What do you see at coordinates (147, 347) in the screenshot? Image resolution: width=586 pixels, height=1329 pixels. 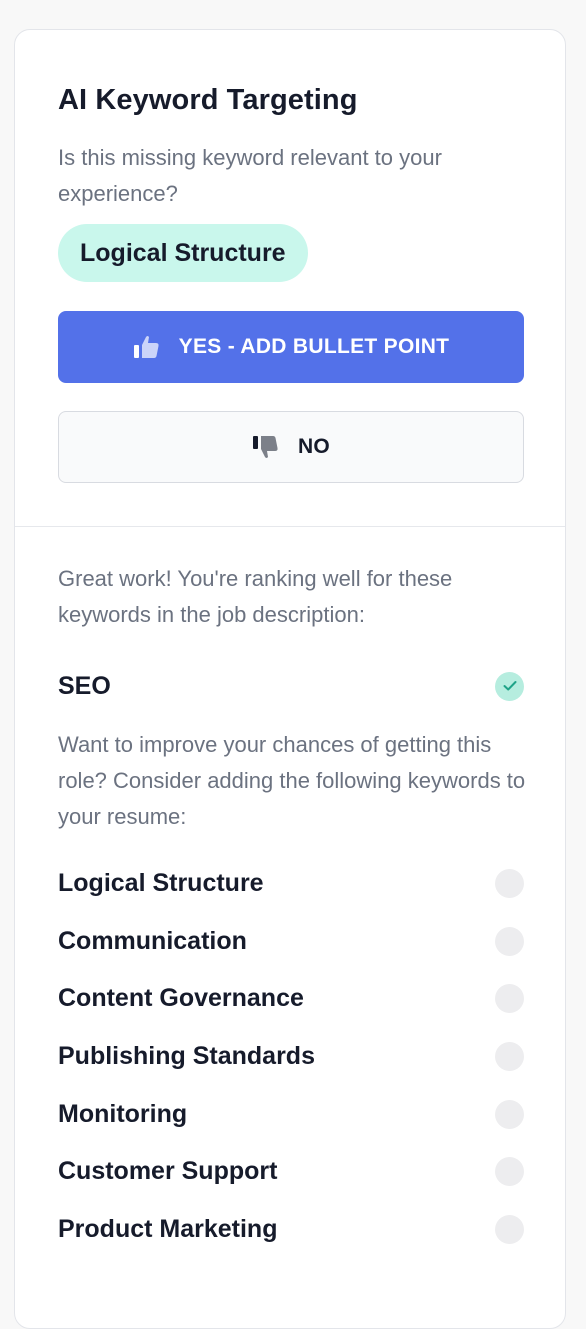 I see `thumbs-up-icon` at bounding box center [147, 347].